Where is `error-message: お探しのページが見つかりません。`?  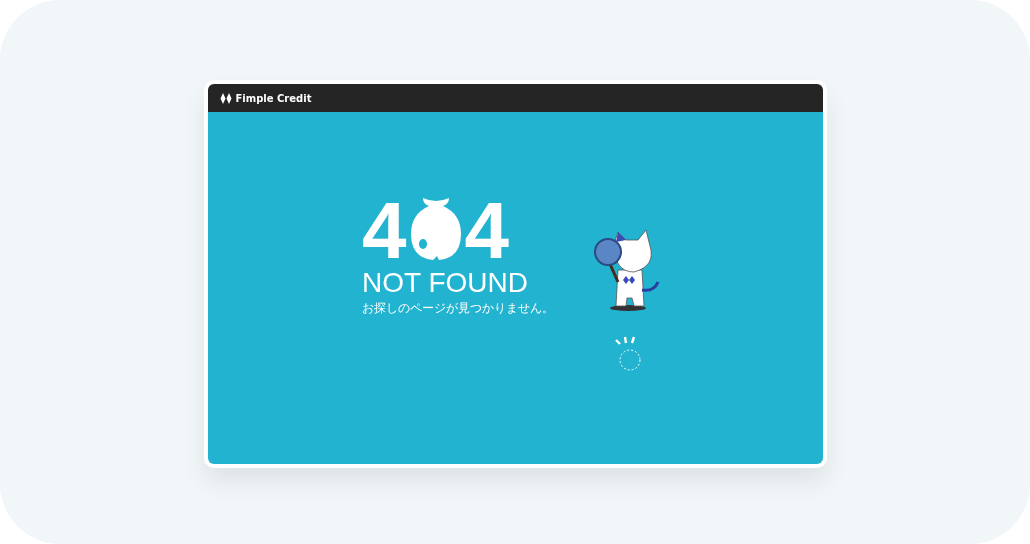
error-message: お探しのページが見つかりません。 is located at coordinates (458, 308).